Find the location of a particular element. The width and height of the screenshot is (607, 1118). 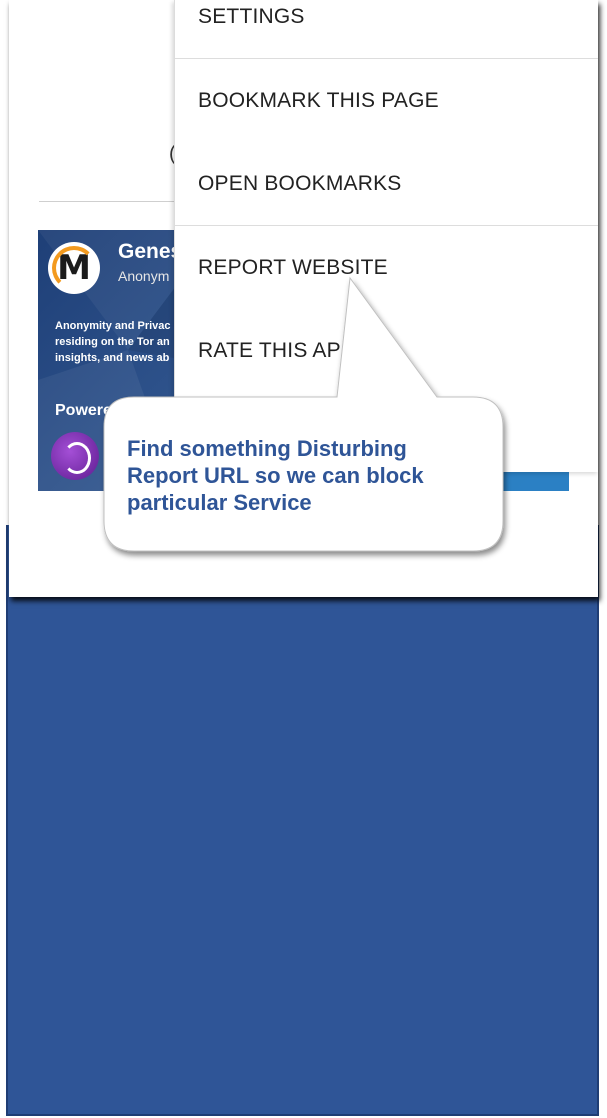

banner-subtitle: Anonym is located at coordinates (144, 276).